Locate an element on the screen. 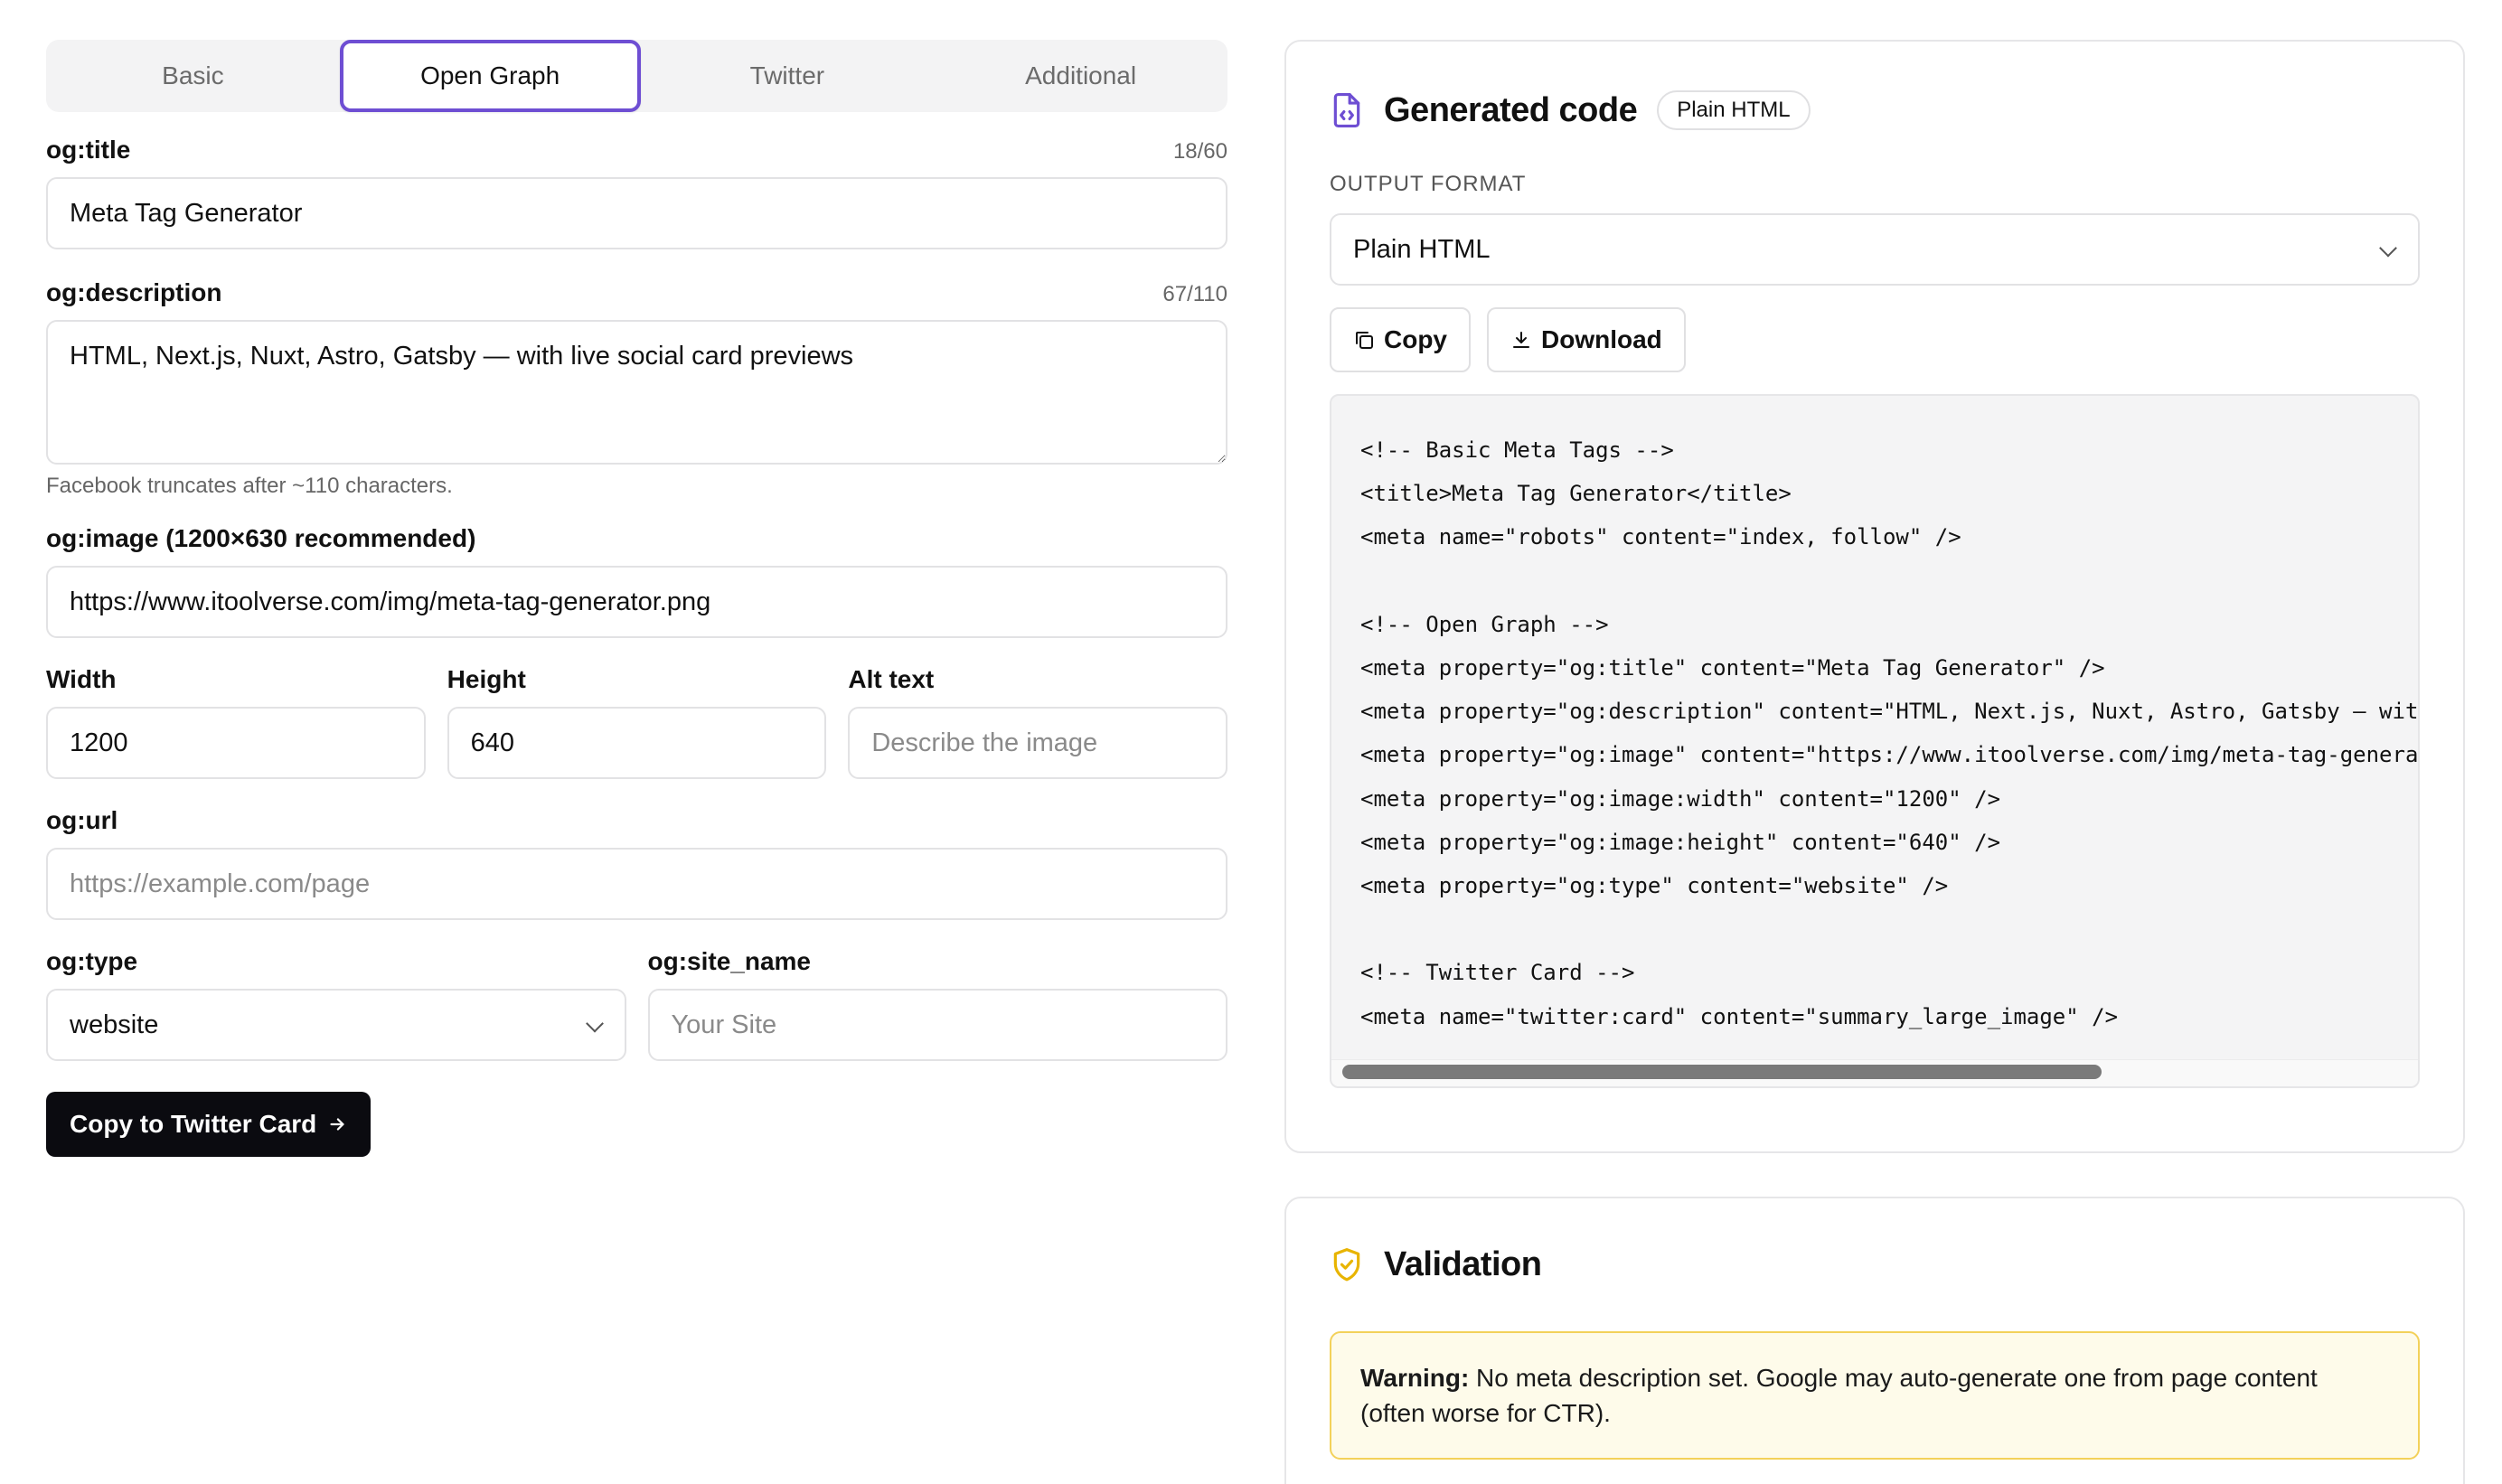 The width and height of the screenshot is (2502, 1484). code-line: <title>Meta Tag Generator</title> is located at coordinates (1576, 494).